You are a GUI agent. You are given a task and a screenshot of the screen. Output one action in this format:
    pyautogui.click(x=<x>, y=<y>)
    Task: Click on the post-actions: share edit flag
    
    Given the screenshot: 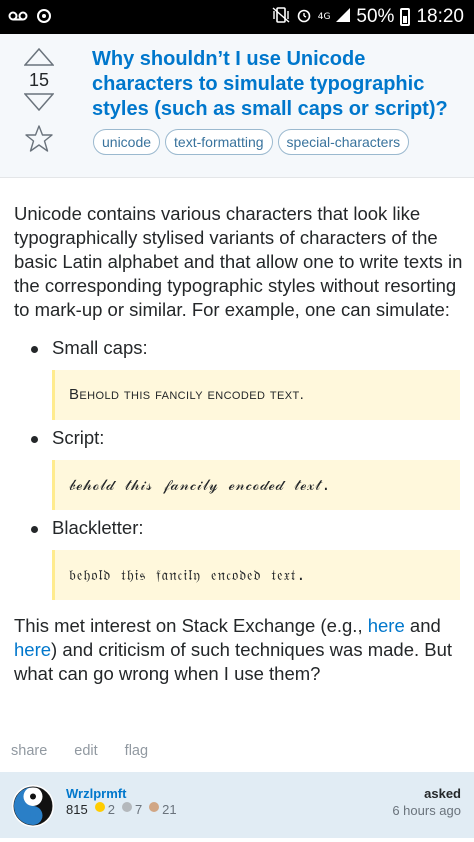 What is the action you would take?
    pyautogui.click(x=79, y=751)
    